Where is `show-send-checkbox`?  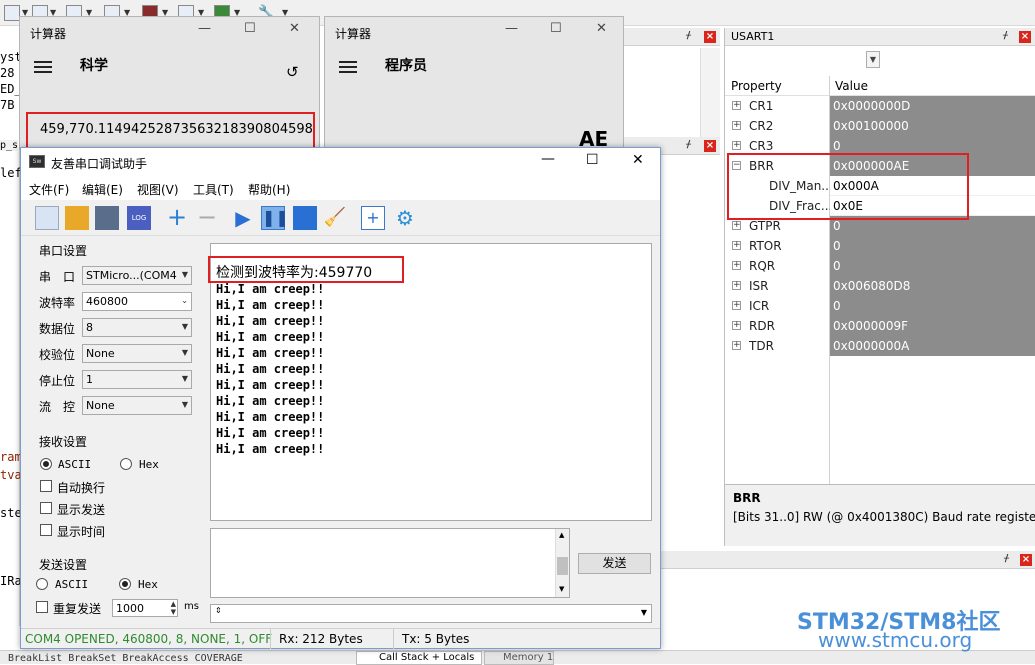
show-send-checkbox is located at coordinates (46, 508).